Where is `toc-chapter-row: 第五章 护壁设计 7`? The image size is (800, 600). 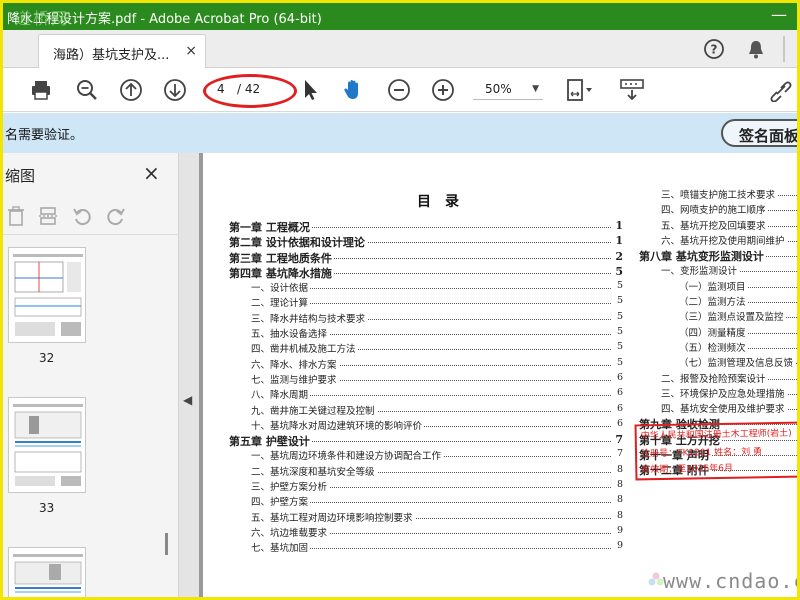
toc-chapter-row: 第五章 护壁设计 7 is located at coordinates (426, 441).